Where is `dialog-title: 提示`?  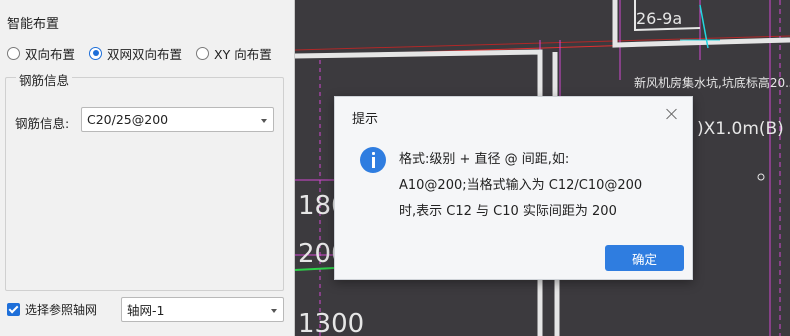
dialog-title: 提示 is located at coordinates (365, 119).